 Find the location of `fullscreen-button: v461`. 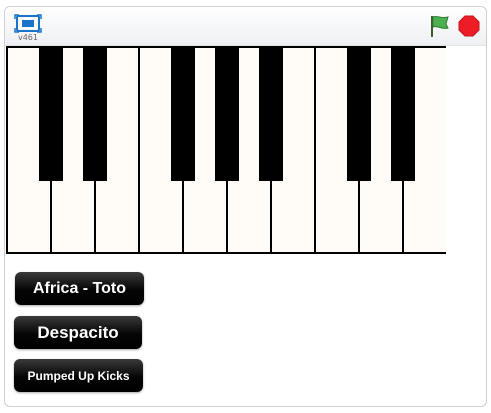

fullscreen-button: v461 is located at coordinates (28, 28).